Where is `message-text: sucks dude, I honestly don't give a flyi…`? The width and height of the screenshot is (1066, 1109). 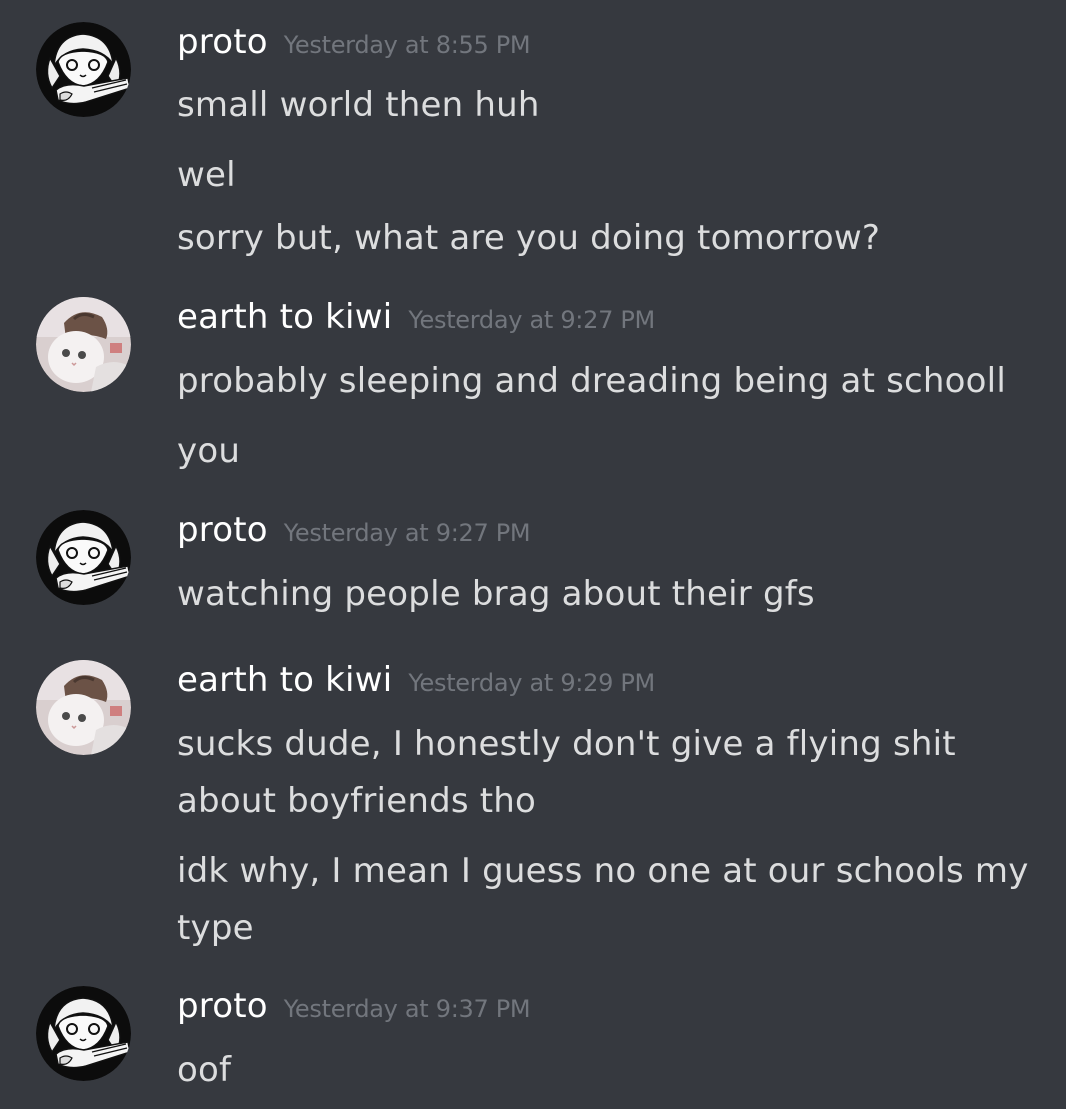 message-text: sucks dude, I honestly don't give a flyi… is located at coordinates (566, 744).